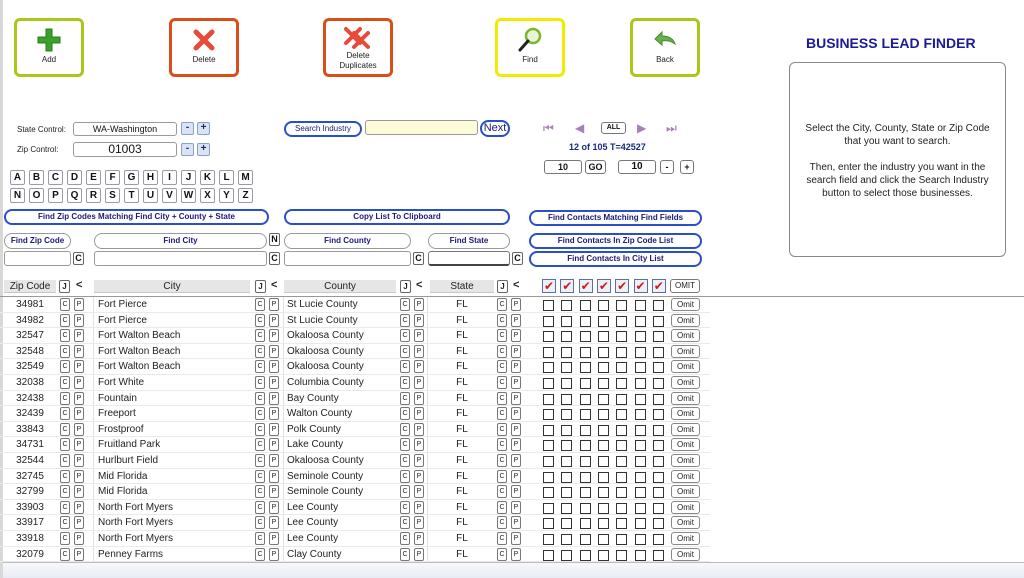  I want to click on step-field: 10, so click(637, 167).